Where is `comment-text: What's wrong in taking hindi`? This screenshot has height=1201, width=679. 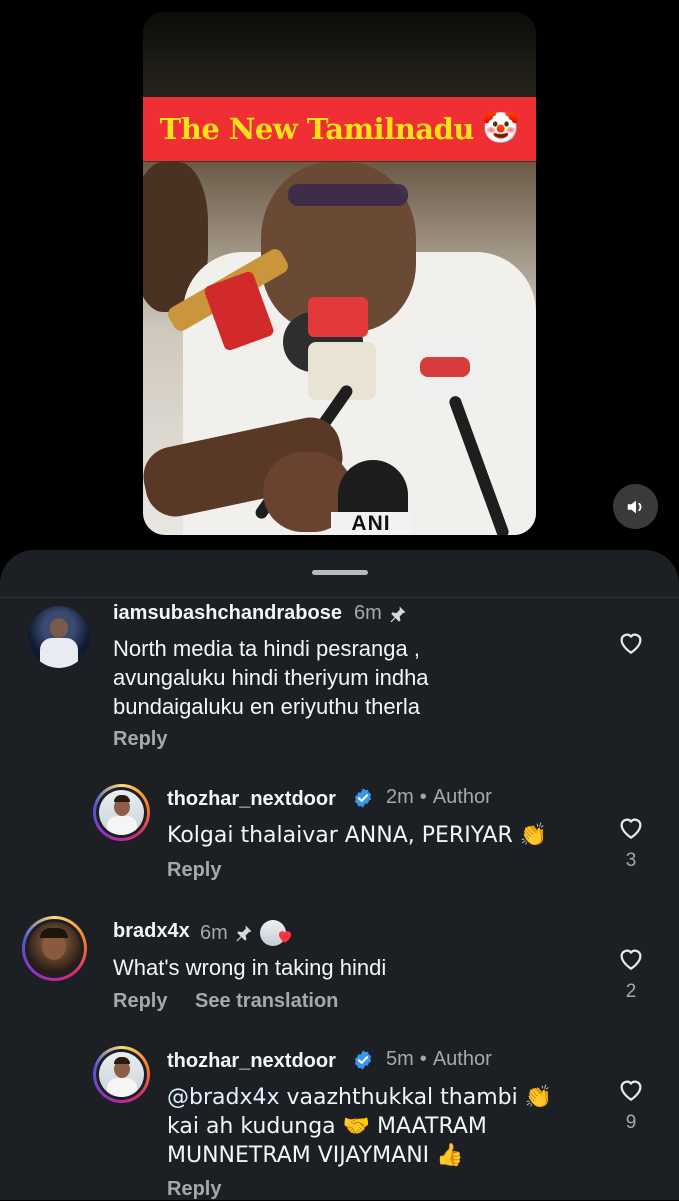 comment-text: What's wrong in taking hindi is located at coordinates (249, 967).